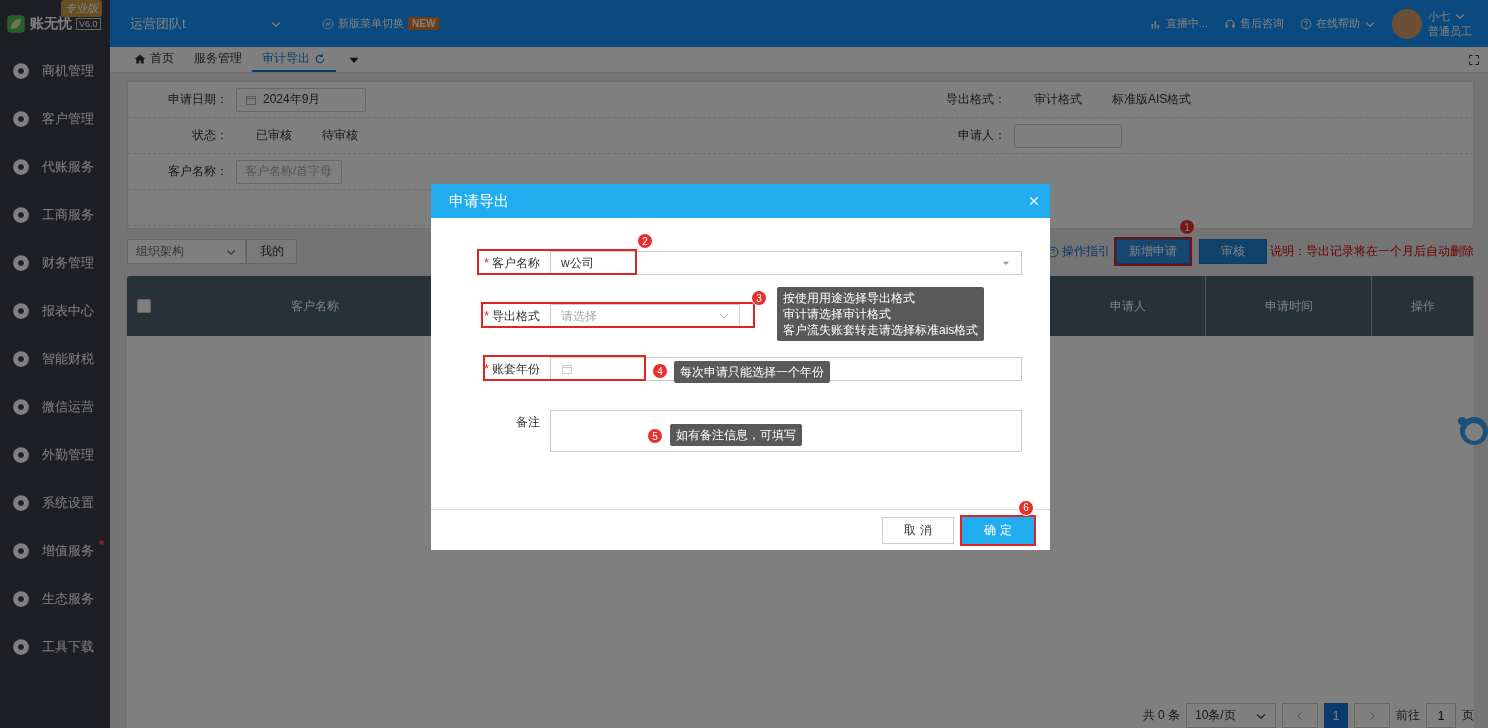 This screenshot has width=1488, height=728. I want to click on sidebar-item: 工商服务, so click(55, 215).